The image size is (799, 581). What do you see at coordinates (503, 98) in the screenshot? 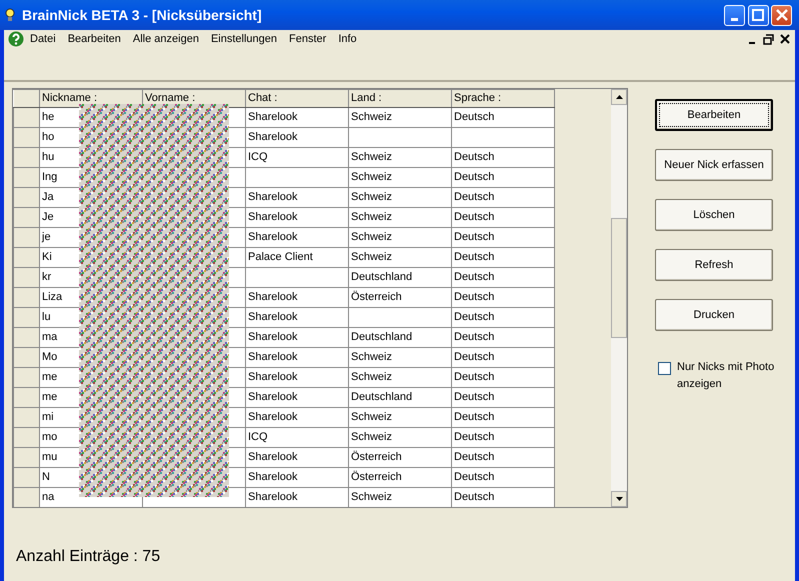
I see `column-header: Sprache :` at bounding box center [503, 98].